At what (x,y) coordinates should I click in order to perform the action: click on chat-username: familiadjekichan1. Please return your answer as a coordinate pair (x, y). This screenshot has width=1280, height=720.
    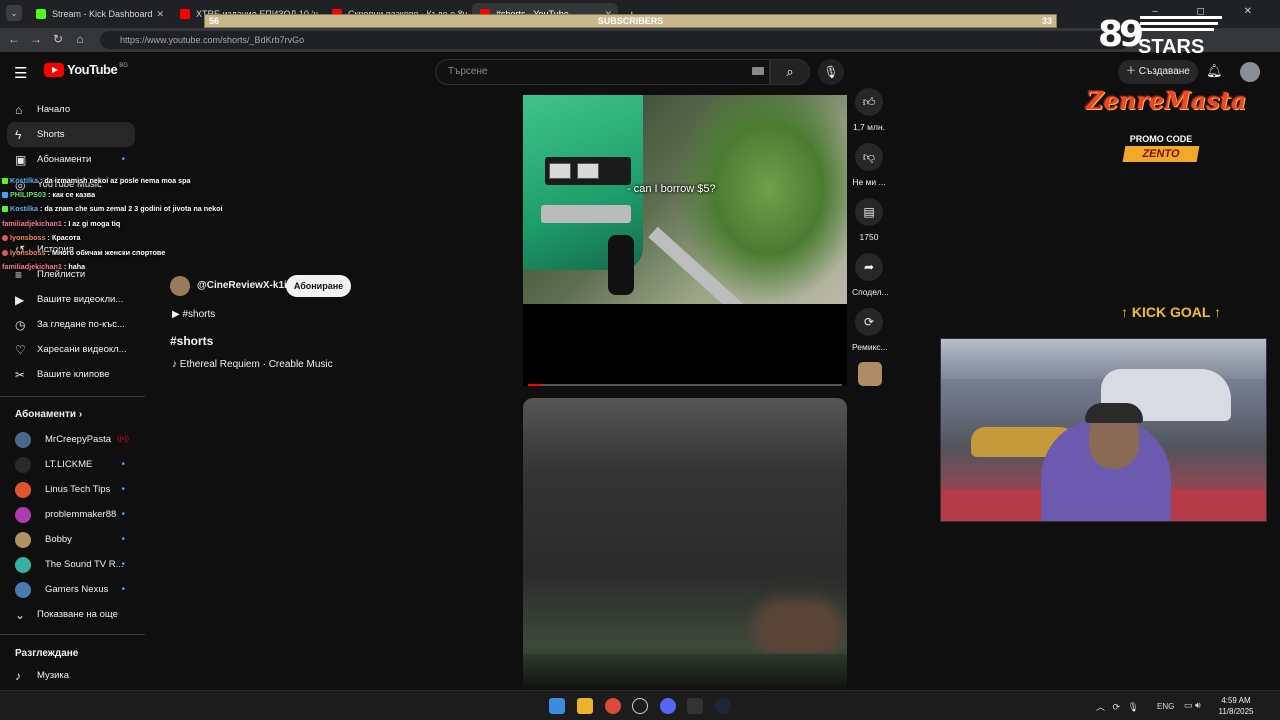
    Looking at the image, I should click on (32, 266).